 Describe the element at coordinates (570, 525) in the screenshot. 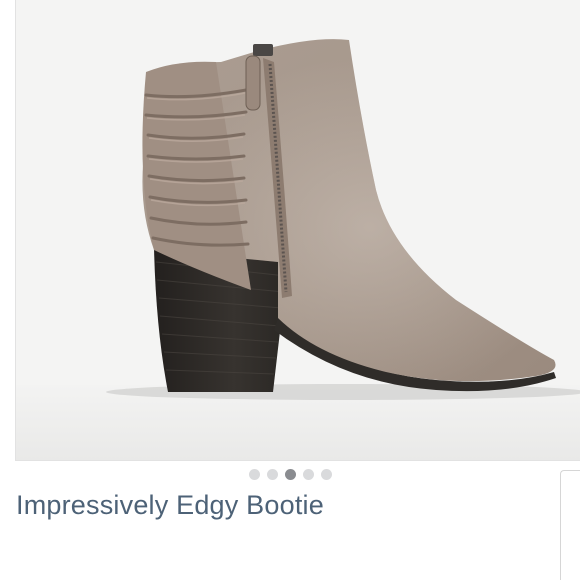

I see `side-panel-edge` at that location.